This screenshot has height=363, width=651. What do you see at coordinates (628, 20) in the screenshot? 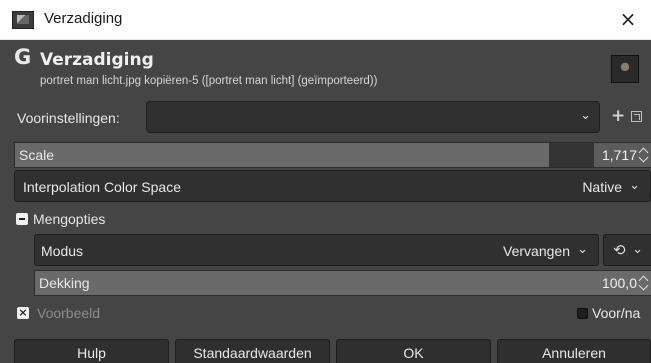
I see `close-icon: ×` at bounding box center [628, 20].